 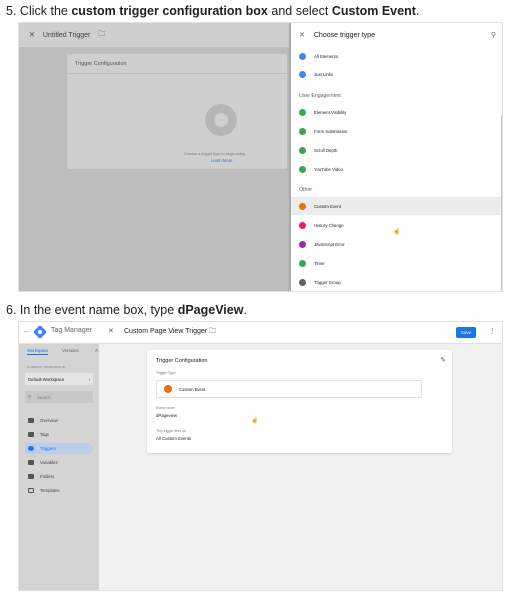 I want to click on trigger-title: Untitled Trigger, so click(x=66, y=35).